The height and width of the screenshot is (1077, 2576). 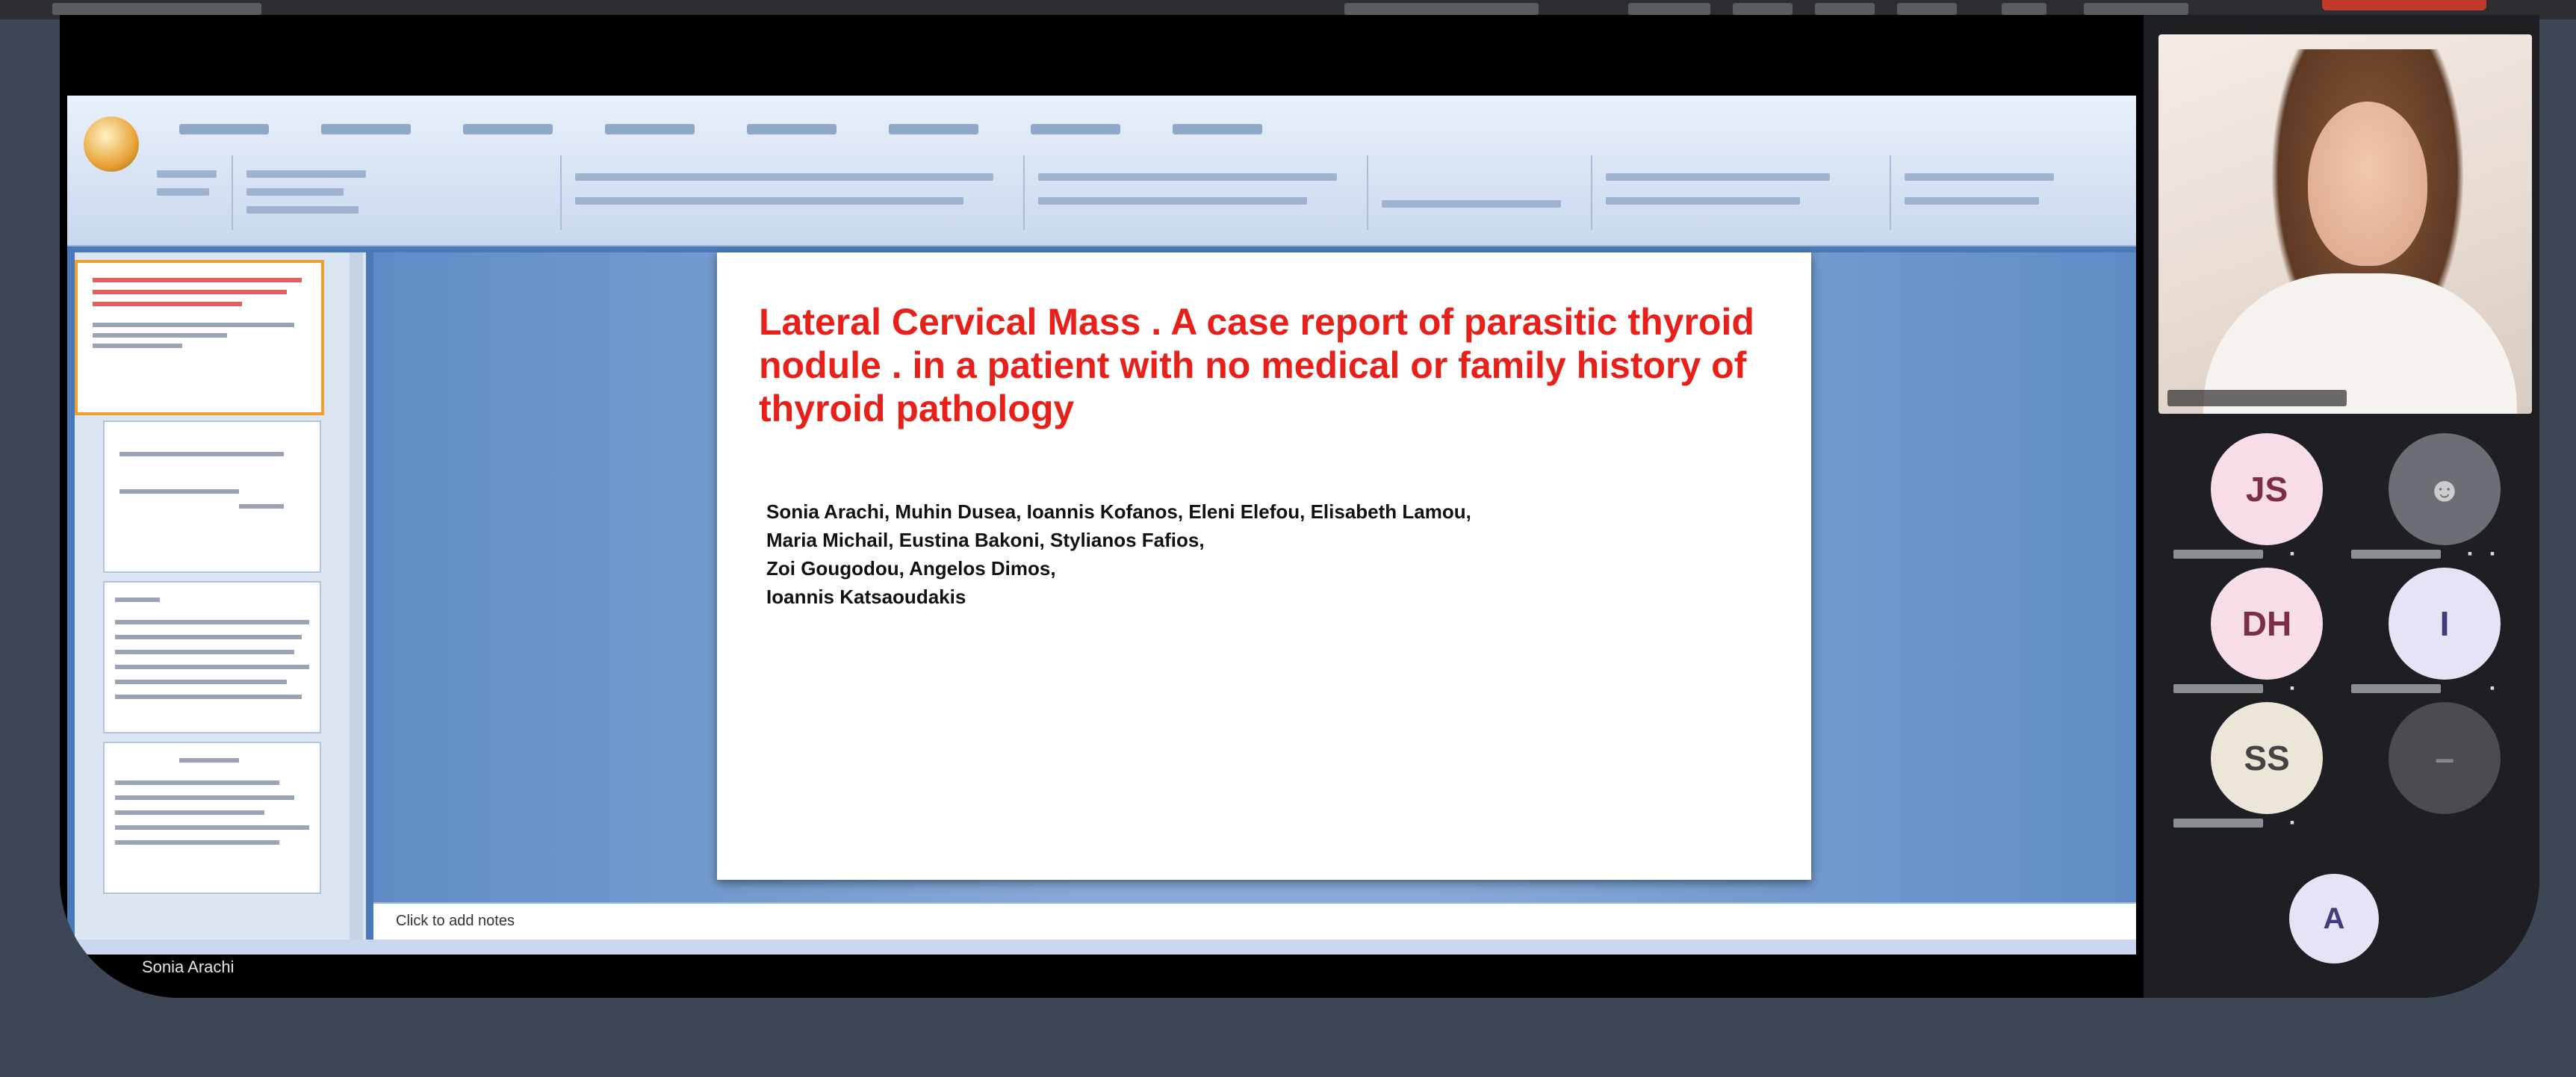 I want to click on notes-pane: Click to add notes, so click(x=1254, y=922).